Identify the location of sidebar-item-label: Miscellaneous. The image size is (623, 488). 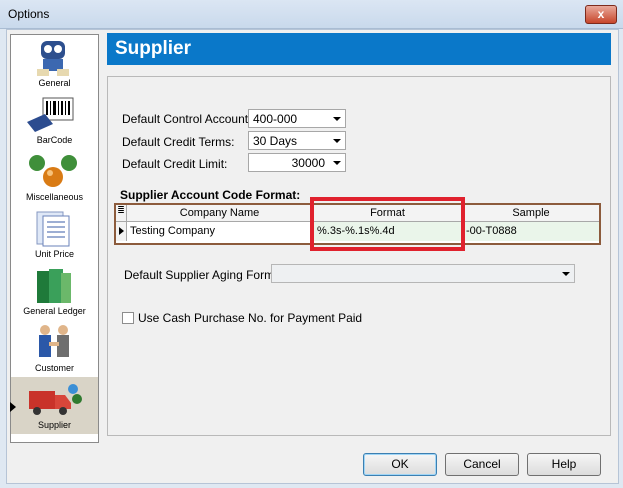
(54, 197).